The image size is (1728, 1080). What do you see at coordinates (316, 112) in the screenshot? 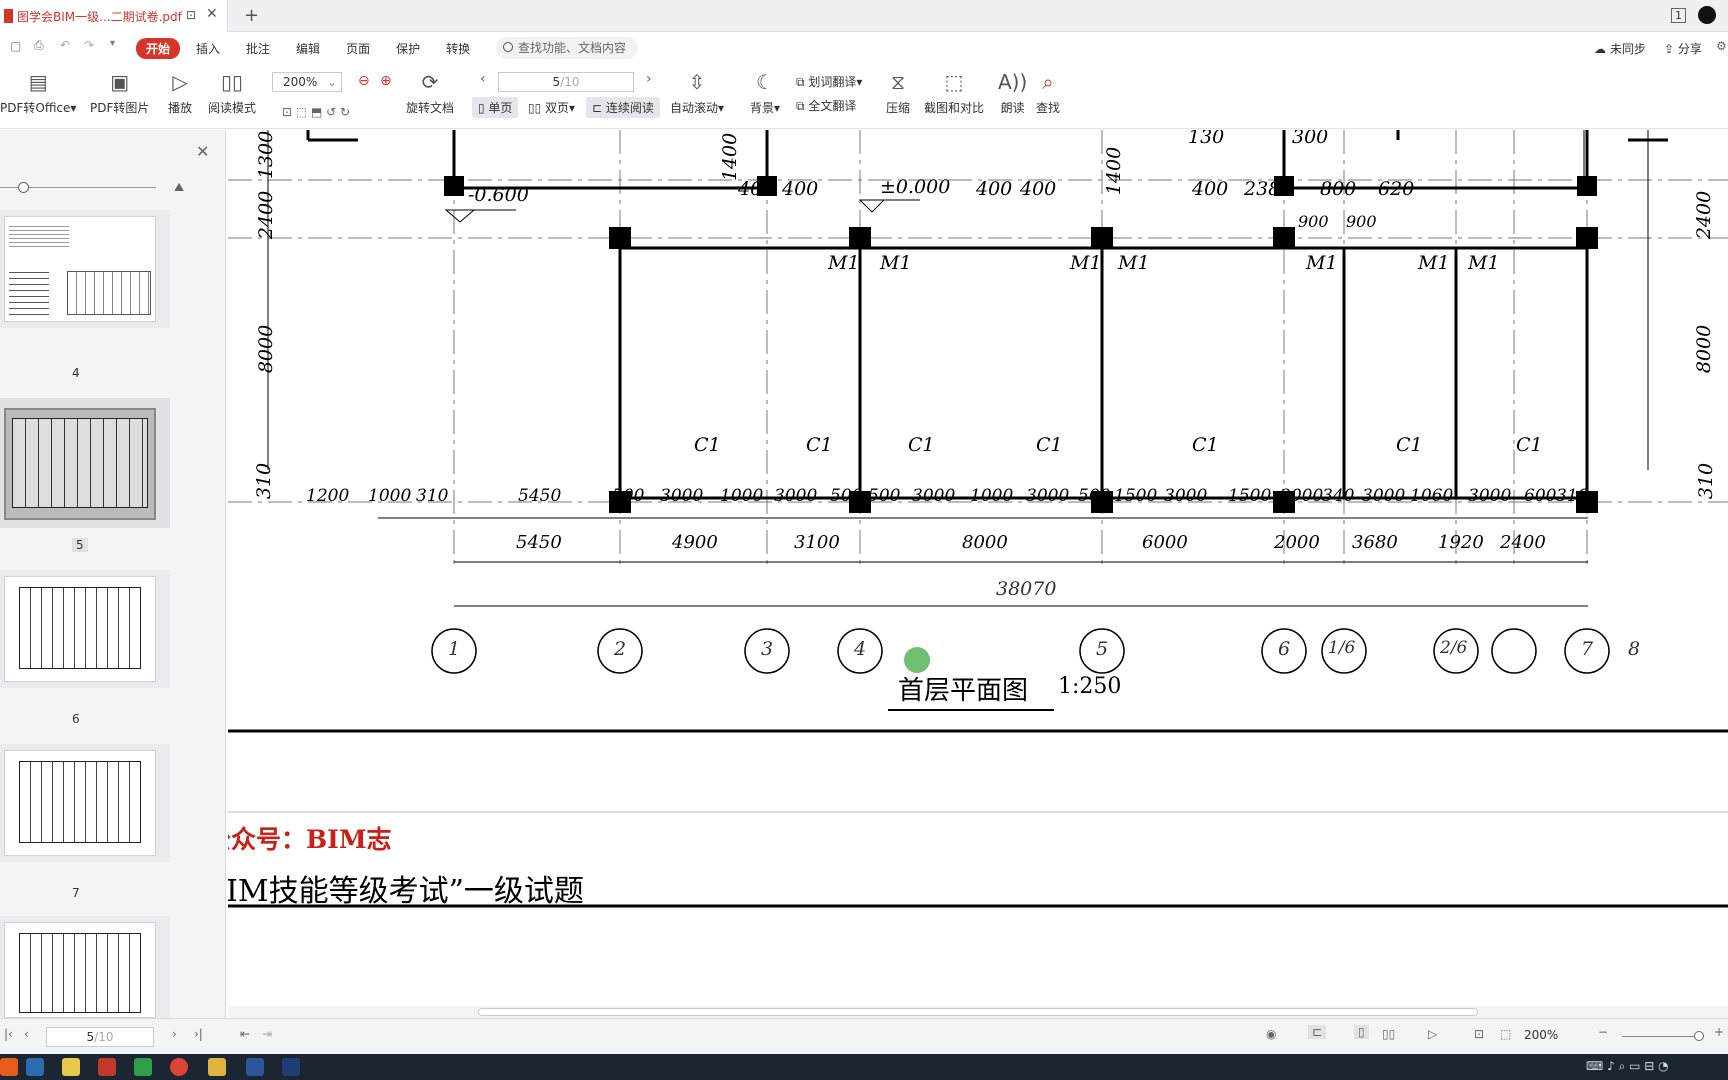
I see `fit-icons: ⊡ ⬚ ⬒ ↺ ↻` at bounding box center [316, 112].